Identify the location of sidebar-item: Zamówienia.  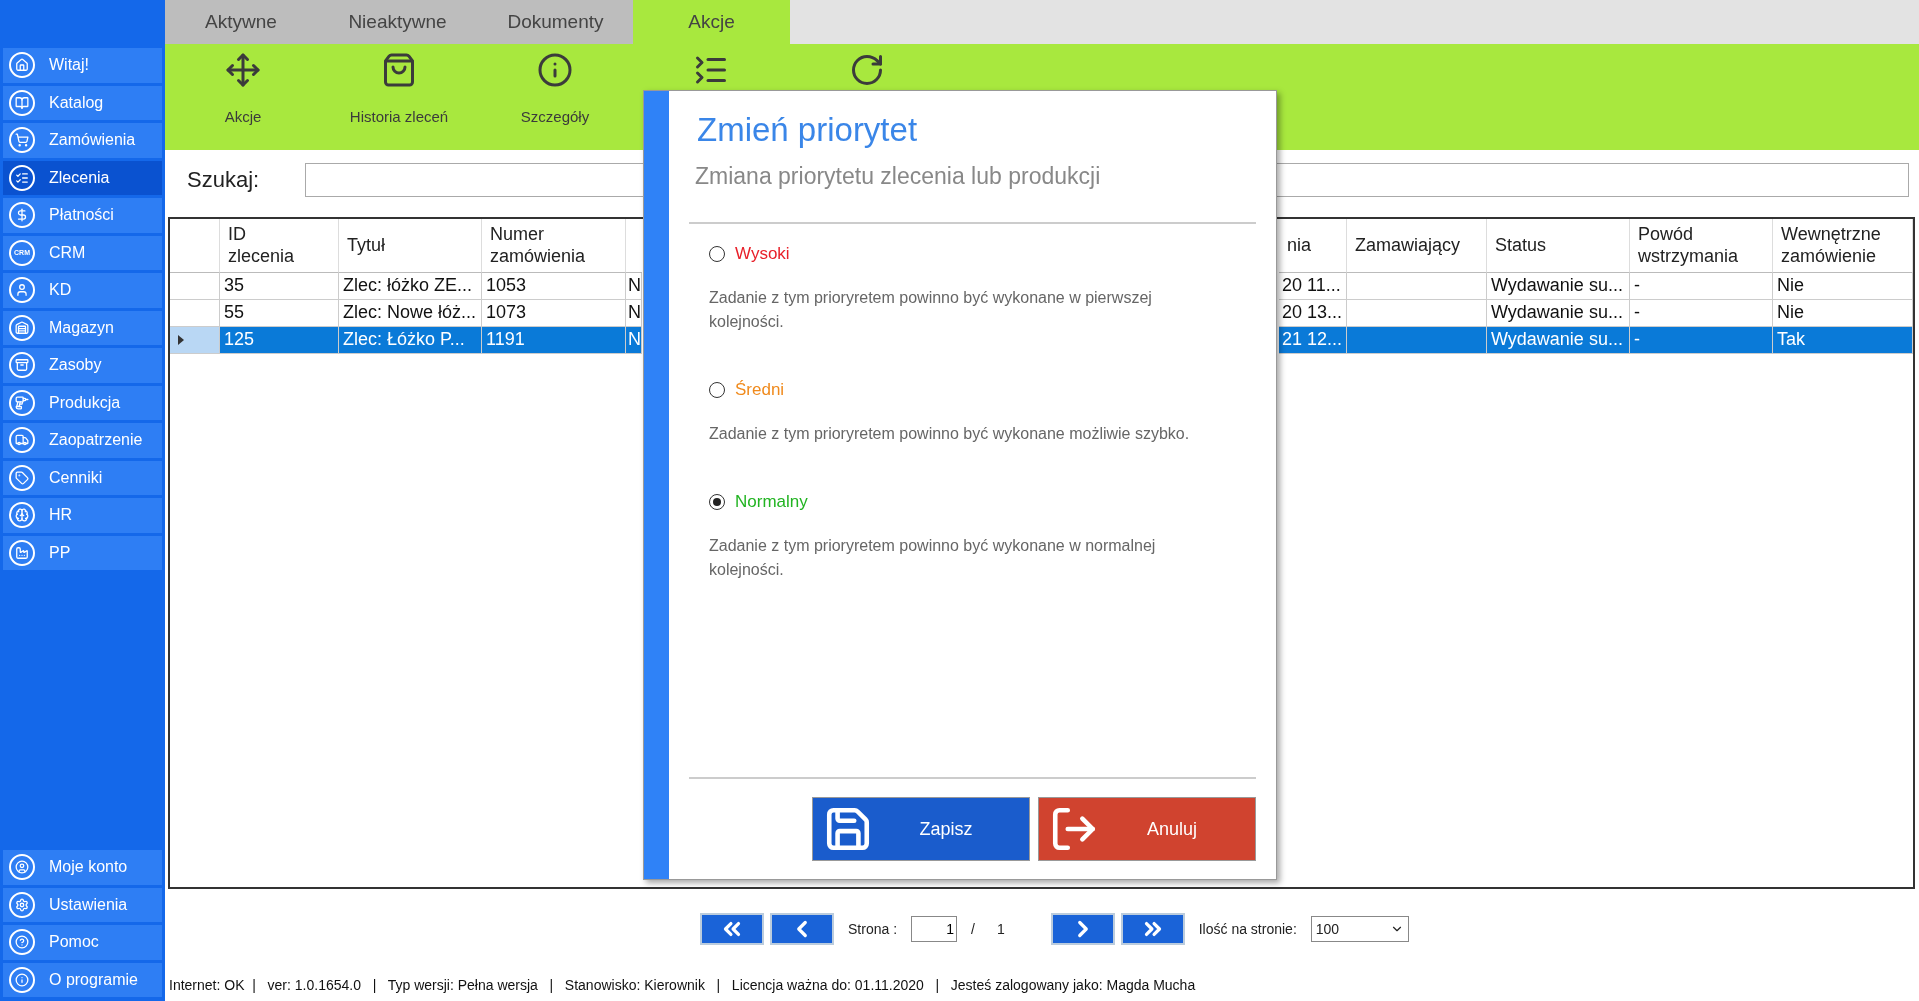
(82, 140).